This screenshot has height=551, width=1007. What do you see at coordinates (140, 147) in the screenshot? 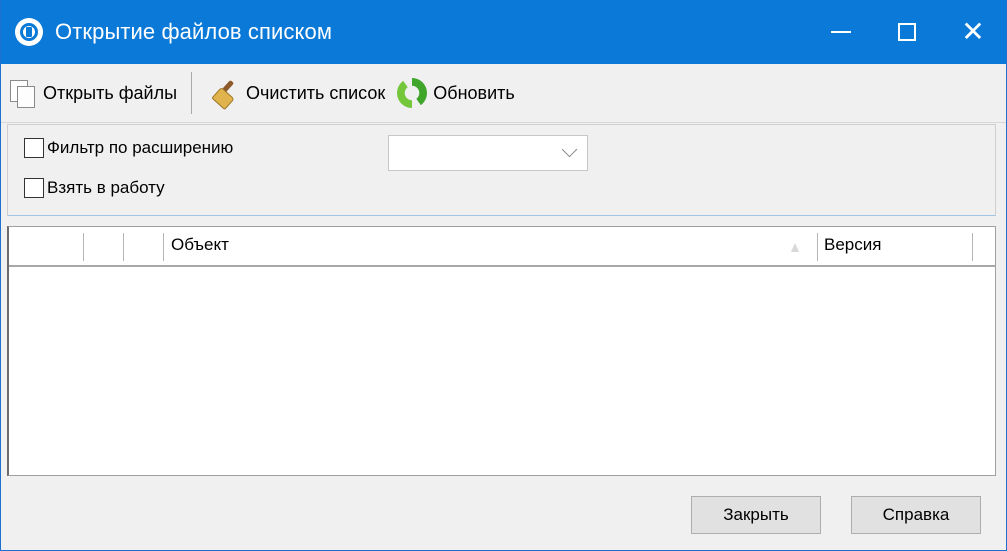
I see `filter-by-extension-label: Фильтр по расширению` at bounding box center [140, 147].